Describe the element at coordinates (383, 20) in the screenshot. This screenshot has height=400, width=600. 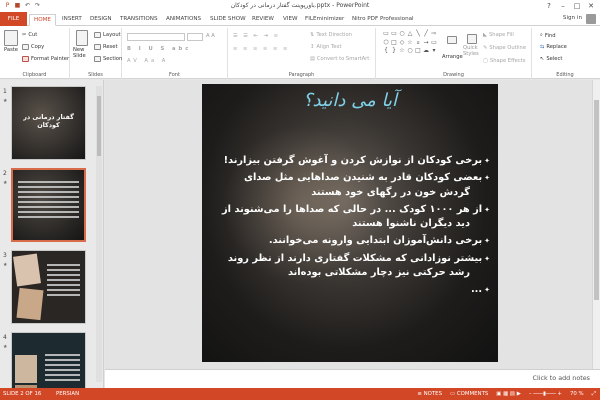
I see `tab-nitro-pdf: Nitro PDF Professional` at that location.